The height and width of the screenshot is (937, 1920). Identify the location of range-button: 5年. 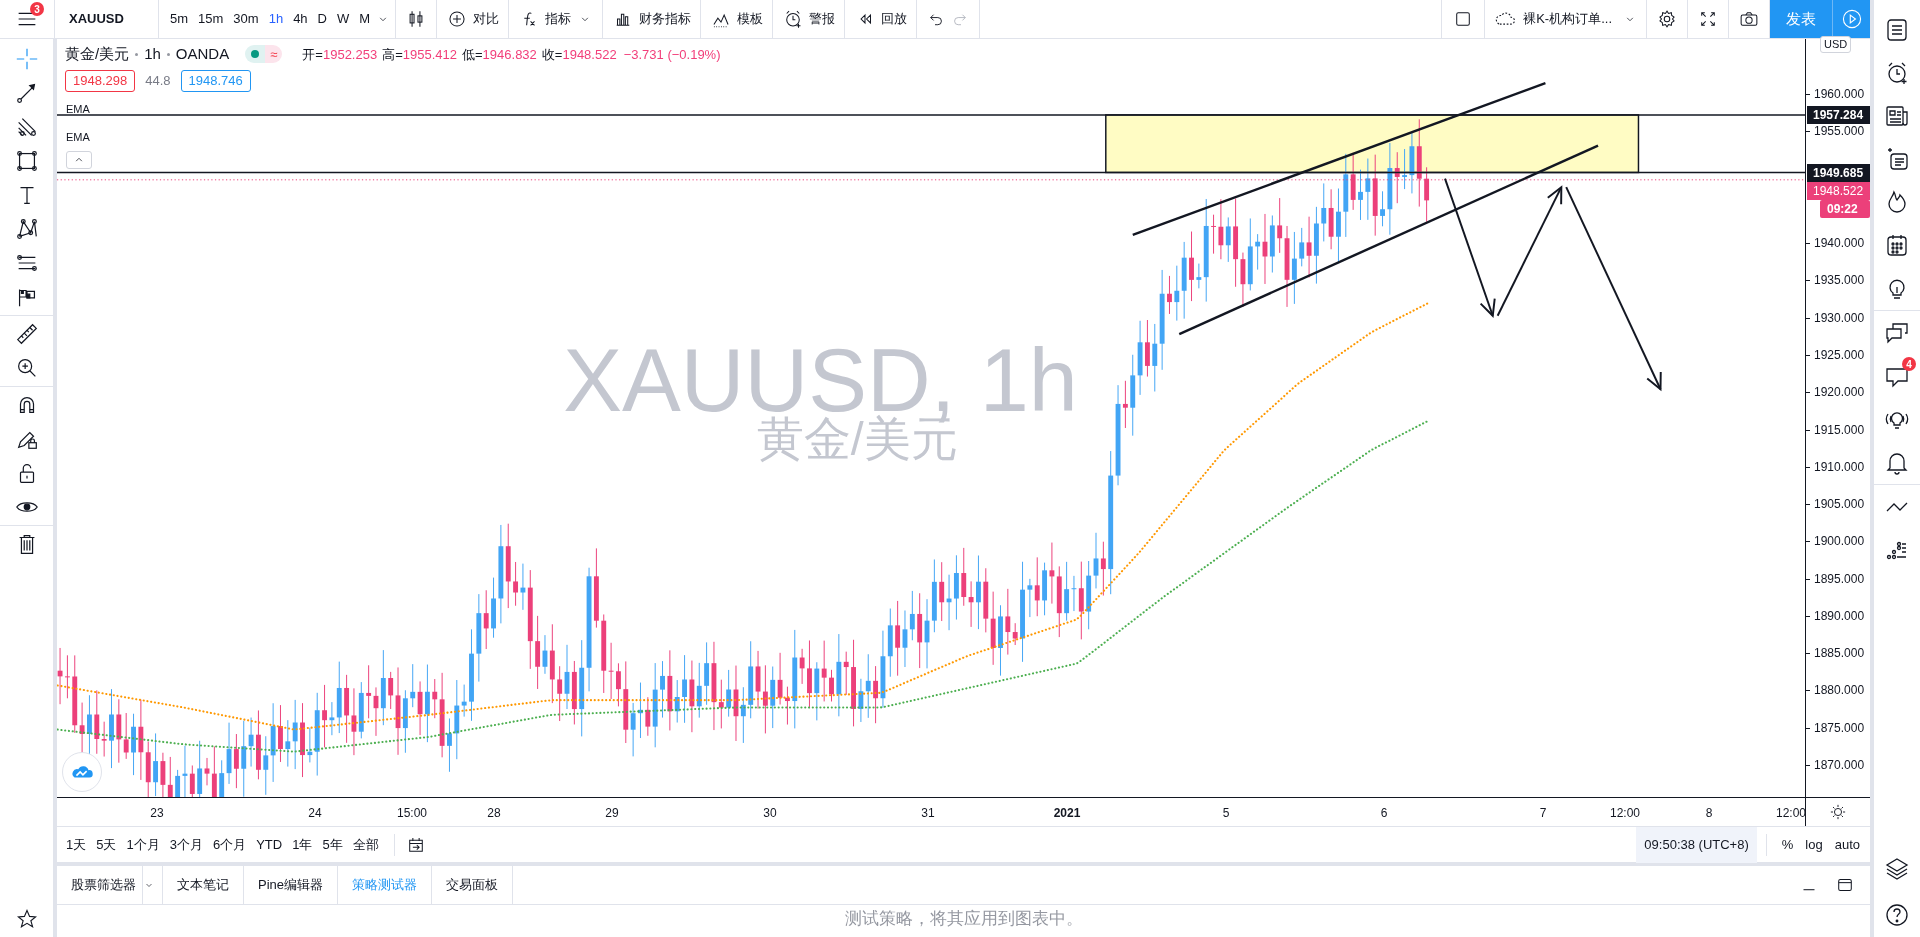
(332, 845).